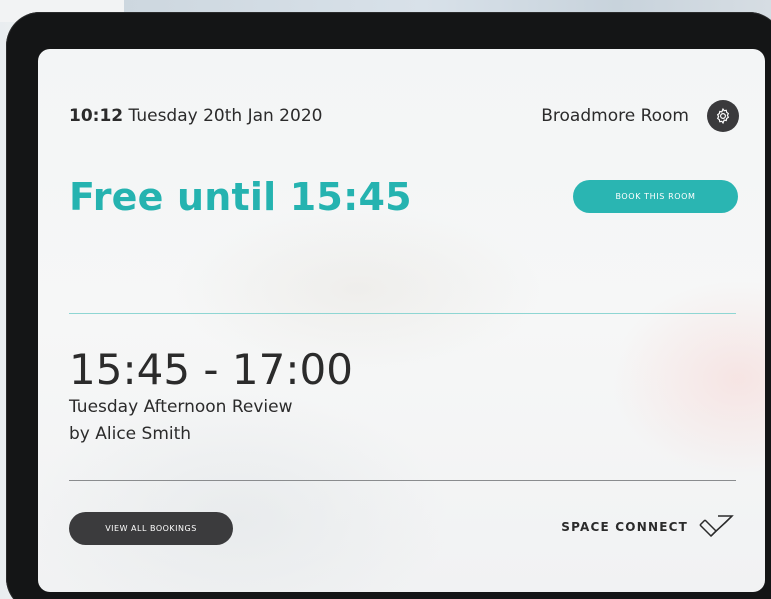 This screenshot has width=771, height=599. Describe the element at coordinates (151, 528) in the screenshot. I see `view-all-bookings-button: VIEW ALL BOOKINGS` at that location.